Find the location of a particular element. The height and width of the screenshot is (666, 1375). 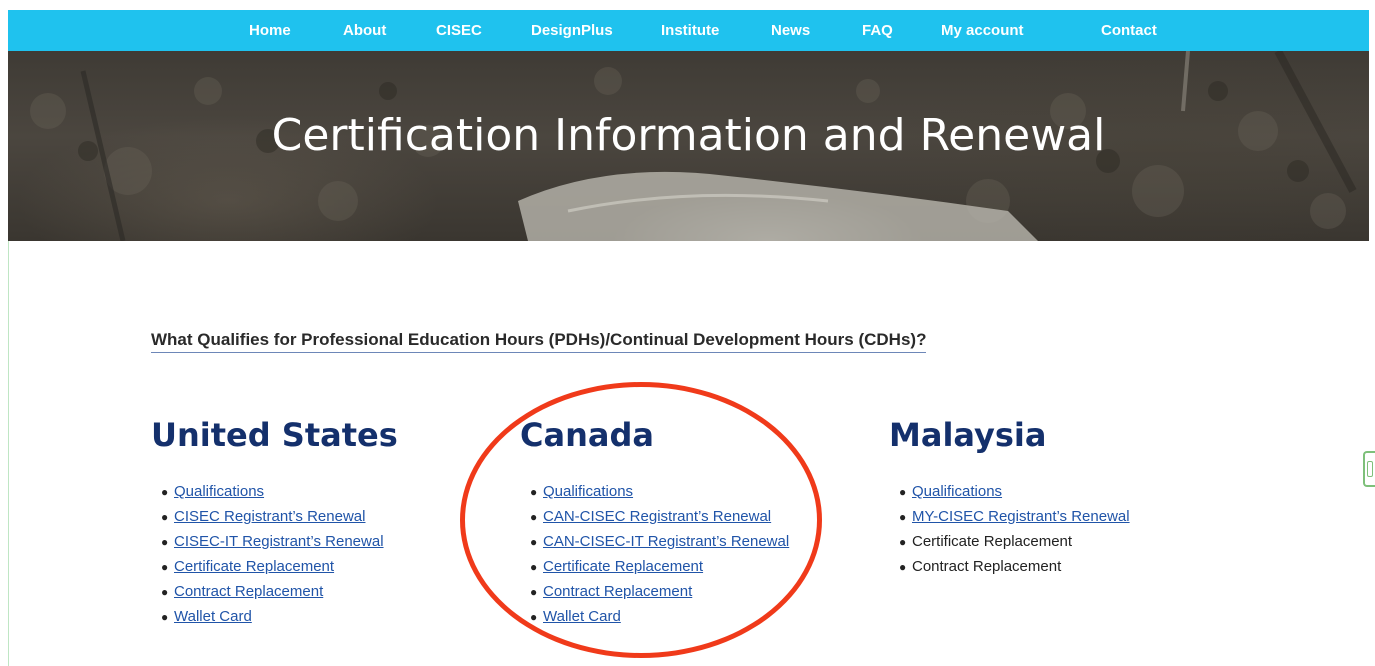

us-cisec-renewal-link: CISEC Registrant’s Renewal is located at coordinates (269, 516).